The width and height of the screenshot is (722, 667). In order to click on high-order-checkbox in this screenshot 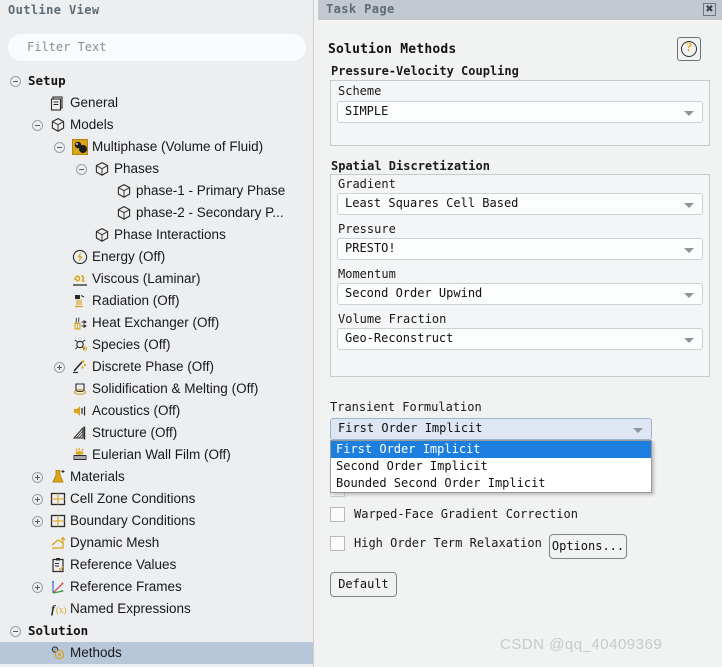, I will do `click(337, 543)`.